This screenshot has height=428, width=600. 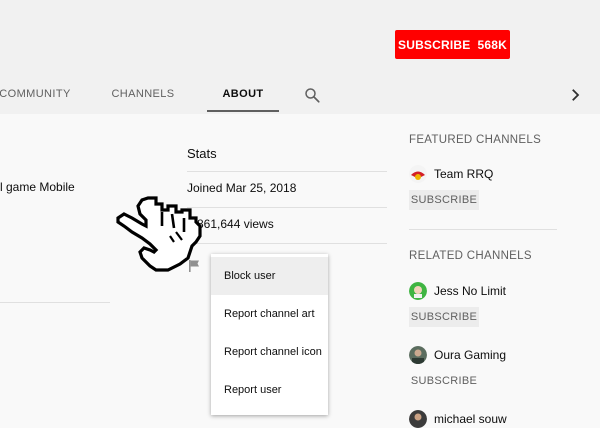 I want to click on subscriber-count: 568K, so click(x=492, y=44).